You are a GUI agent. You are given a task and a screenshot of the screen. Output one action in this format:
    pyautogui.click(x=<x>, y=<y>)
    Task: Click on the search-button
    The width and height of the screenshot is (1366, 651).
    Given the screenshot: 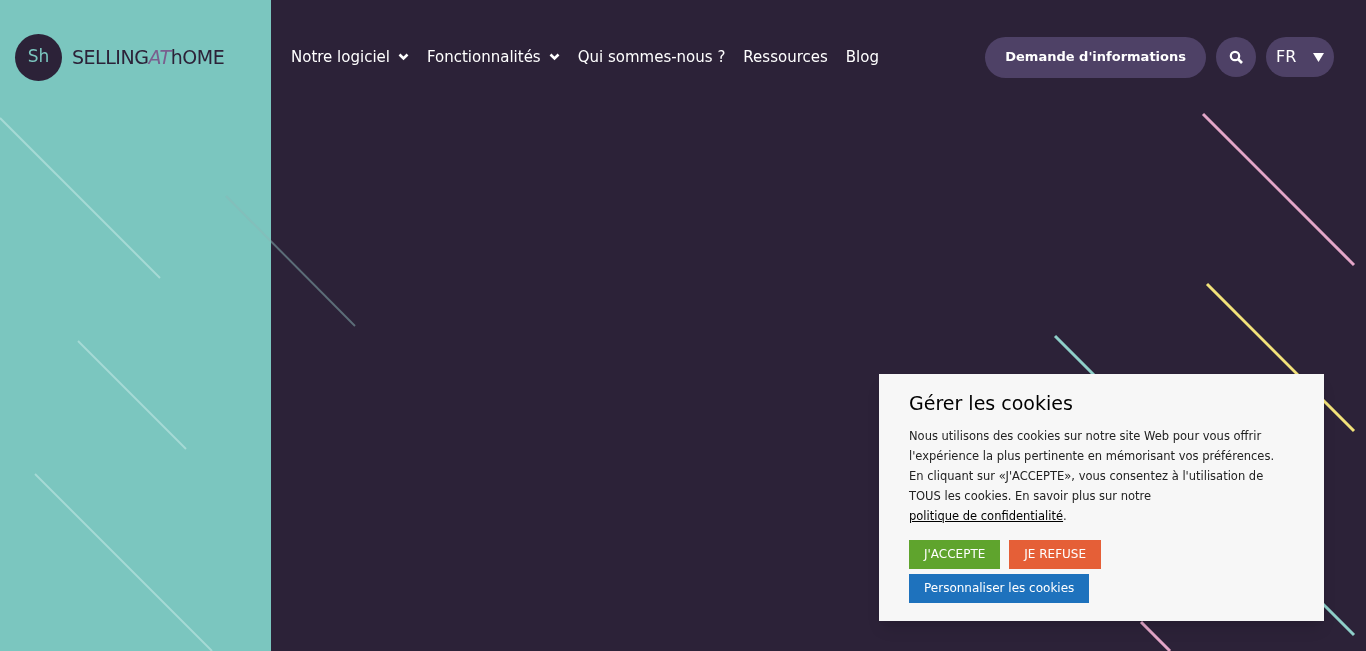 What is the action you would take?
    pyautogui.click(x=1236, y=57)
    